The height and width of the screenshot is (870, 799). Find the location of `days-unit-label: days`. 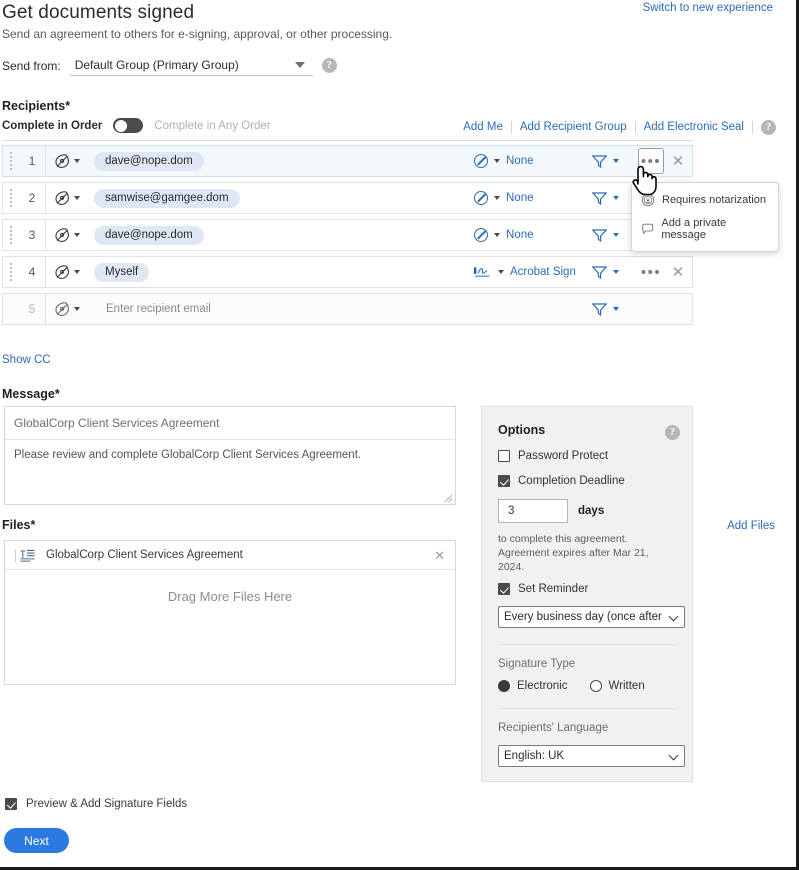

days-unit-label: days is located at coordinates (591, 511).